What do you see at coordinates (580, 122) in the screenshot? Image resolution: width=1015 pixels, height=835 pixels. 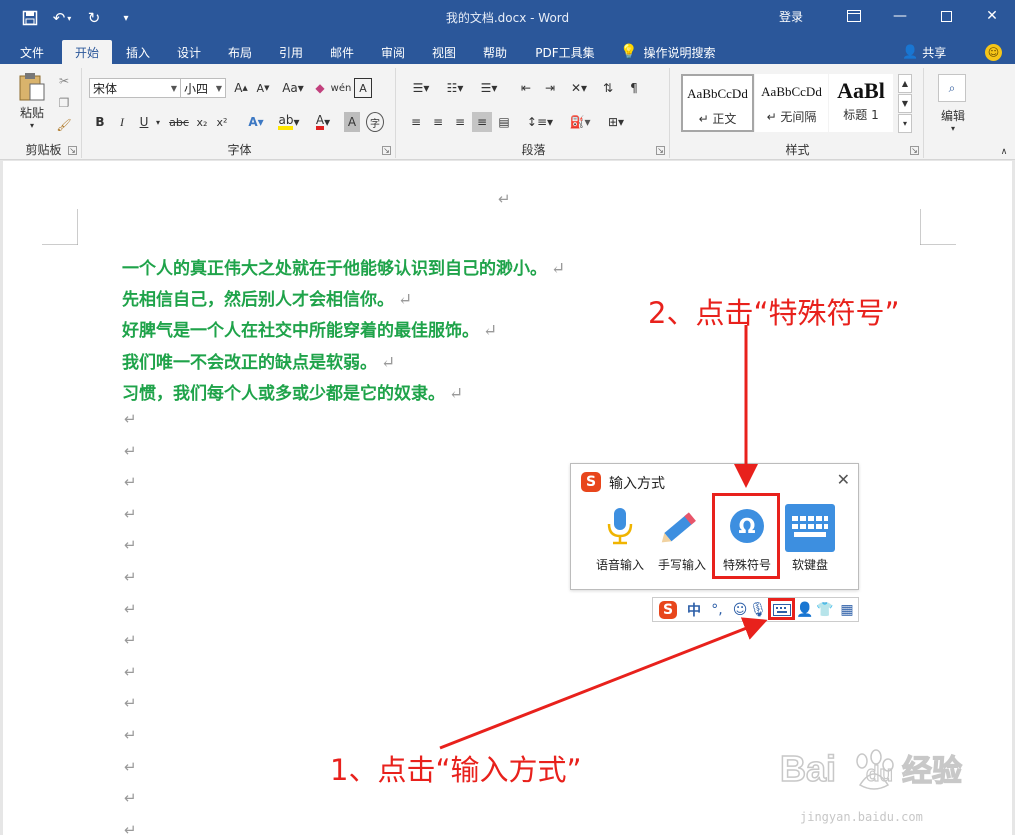 I see `shading-icon: ⛽▾` at bounding box center [580, 122].